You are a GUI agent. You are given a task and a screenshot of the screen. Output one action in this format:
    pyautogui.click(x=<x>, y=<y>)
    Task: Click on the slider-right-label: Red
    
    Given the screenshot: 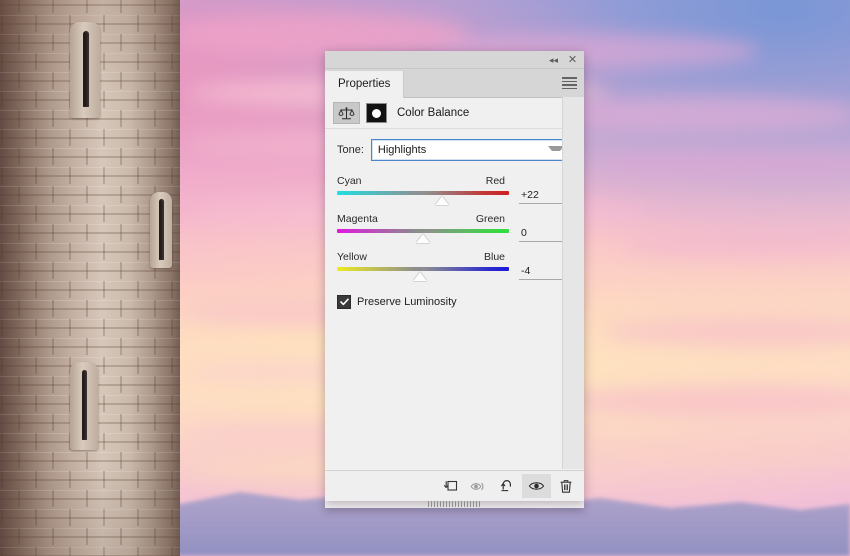 What is the action you would take?
    pyautogui.click(x=495, y=181)
    